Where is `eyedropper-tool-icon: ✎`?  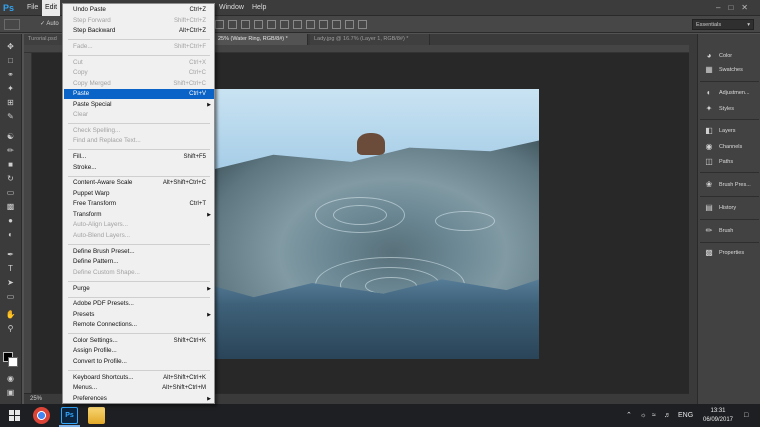
eyedropper-tool-icon: ✎ is located at coordinates (10, 116).